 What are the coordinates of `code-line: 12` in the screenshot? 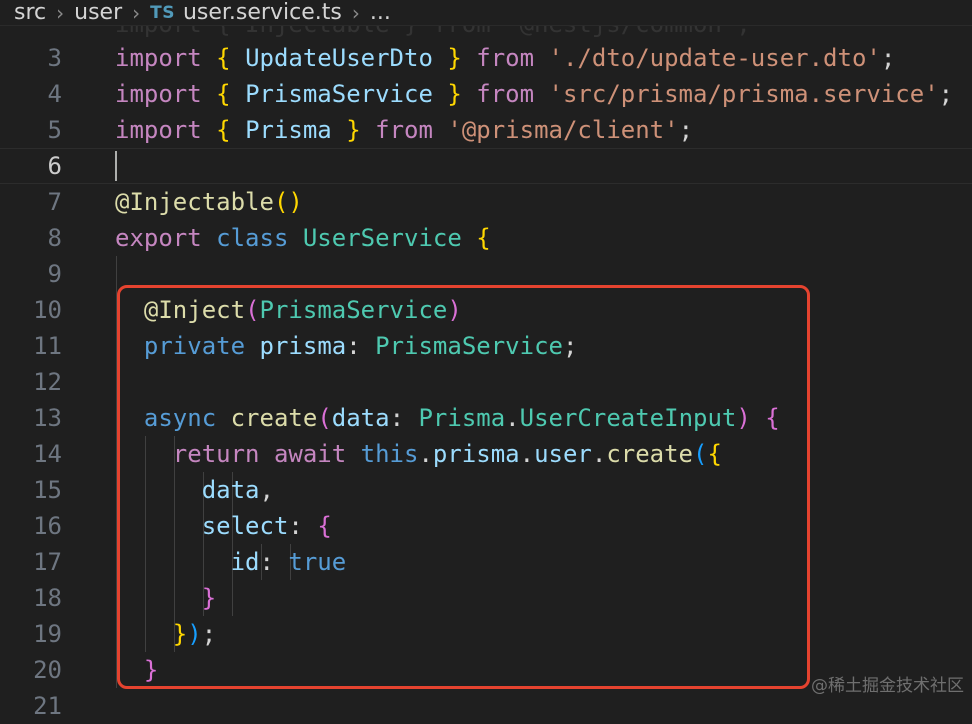 It's located at (486, 382).